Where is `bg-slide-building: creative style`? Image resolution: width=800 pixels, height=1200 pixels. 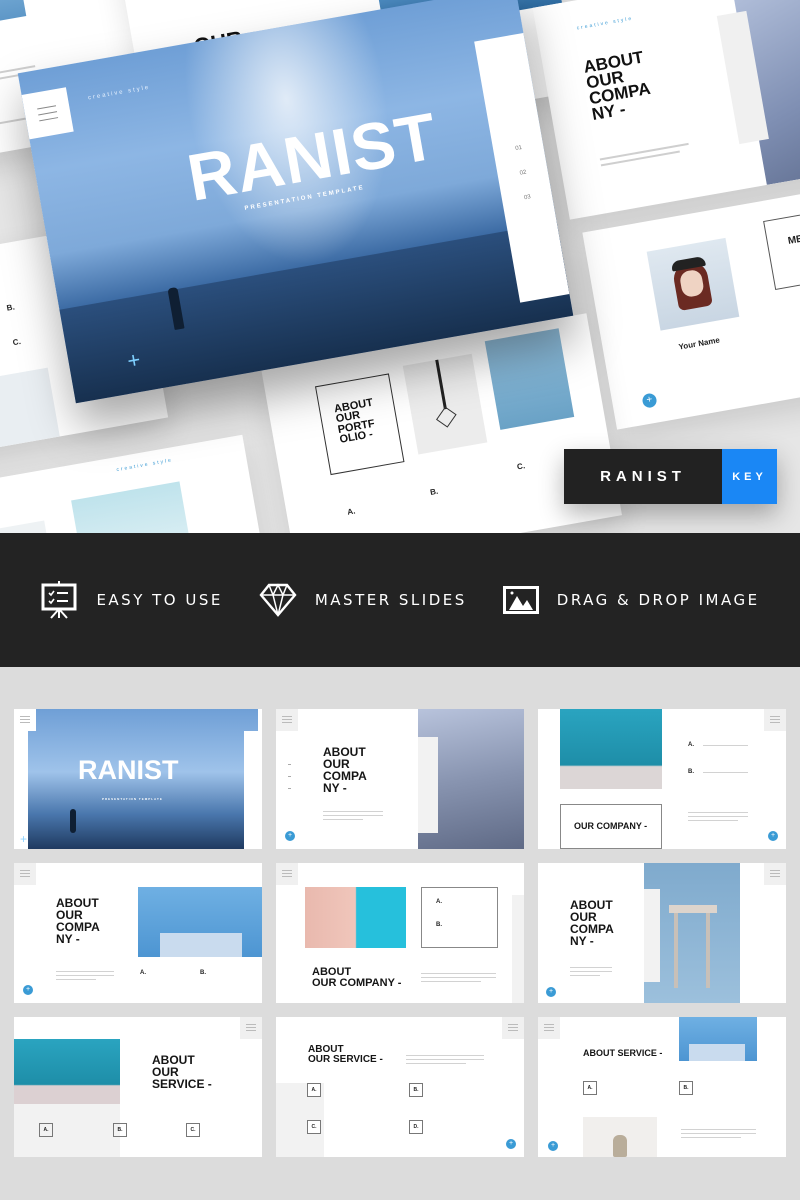 bg-slide-building: creative style is located at coordinates (137, 483).